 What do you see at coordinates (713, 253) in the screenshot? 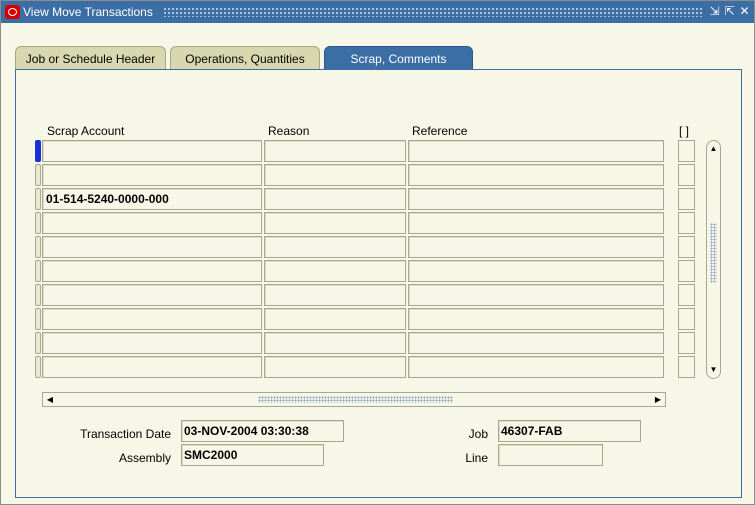
I see `vertical-scroll-thumb` at bounding box center [713, 253].